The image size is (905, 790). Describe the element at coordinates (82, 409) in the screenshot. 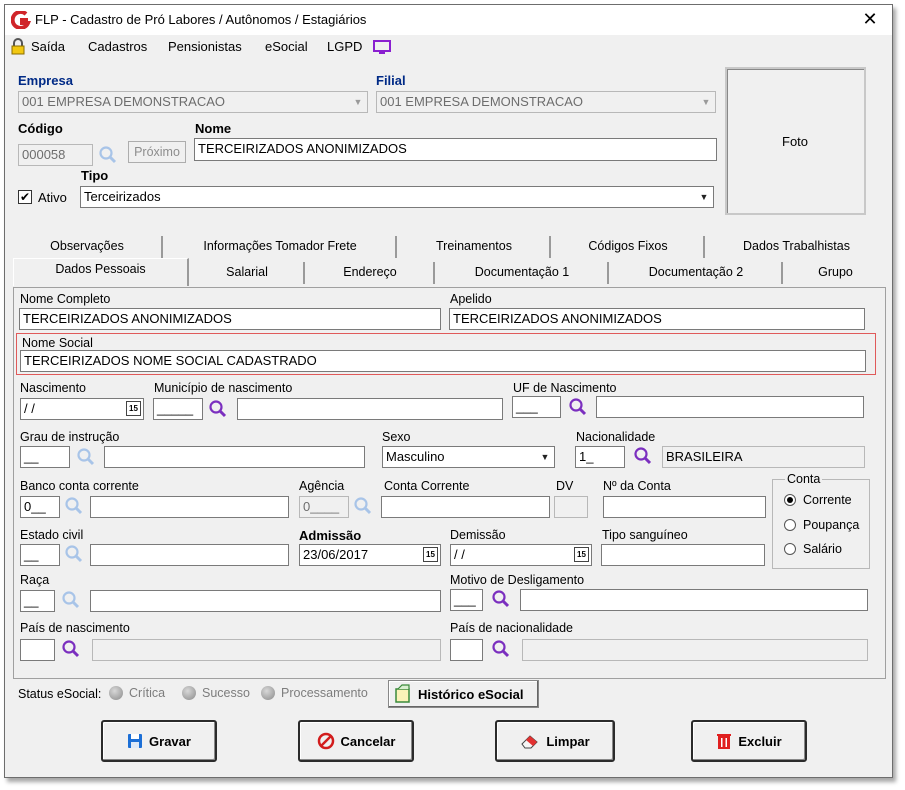

I see `nascimento-field: / / 15` at that location.